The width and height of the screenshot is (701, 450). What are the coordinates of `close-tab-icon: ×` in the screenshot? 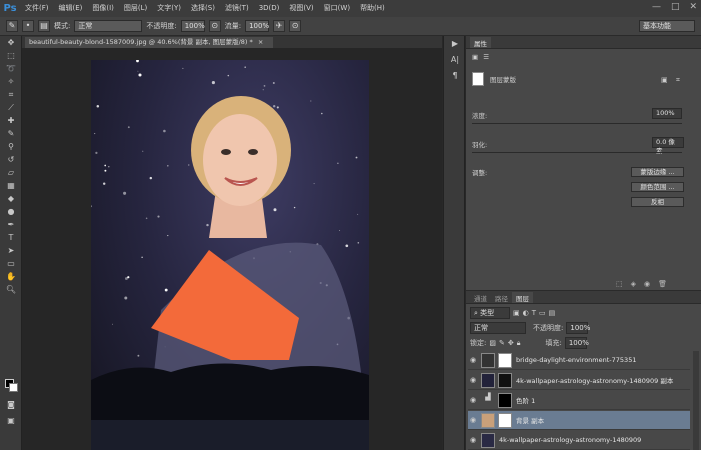 It's located at (260, 42).